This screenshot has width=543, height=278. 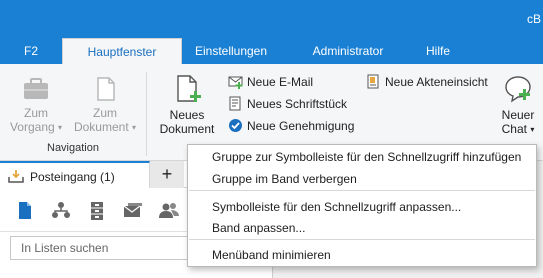 I want to click on group-label-navigation: Navigation, so click(x=73, y=148).